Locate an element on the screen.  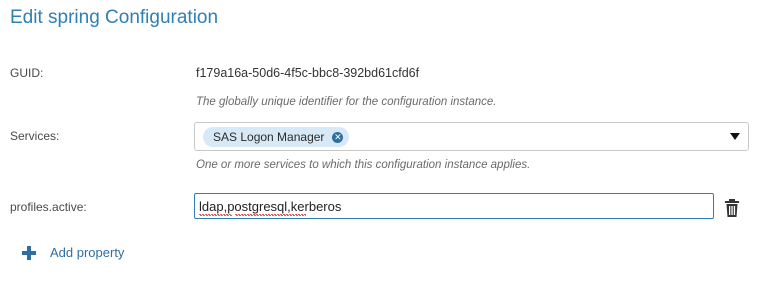
services-label: Services: is located at coordinates (35, 136).